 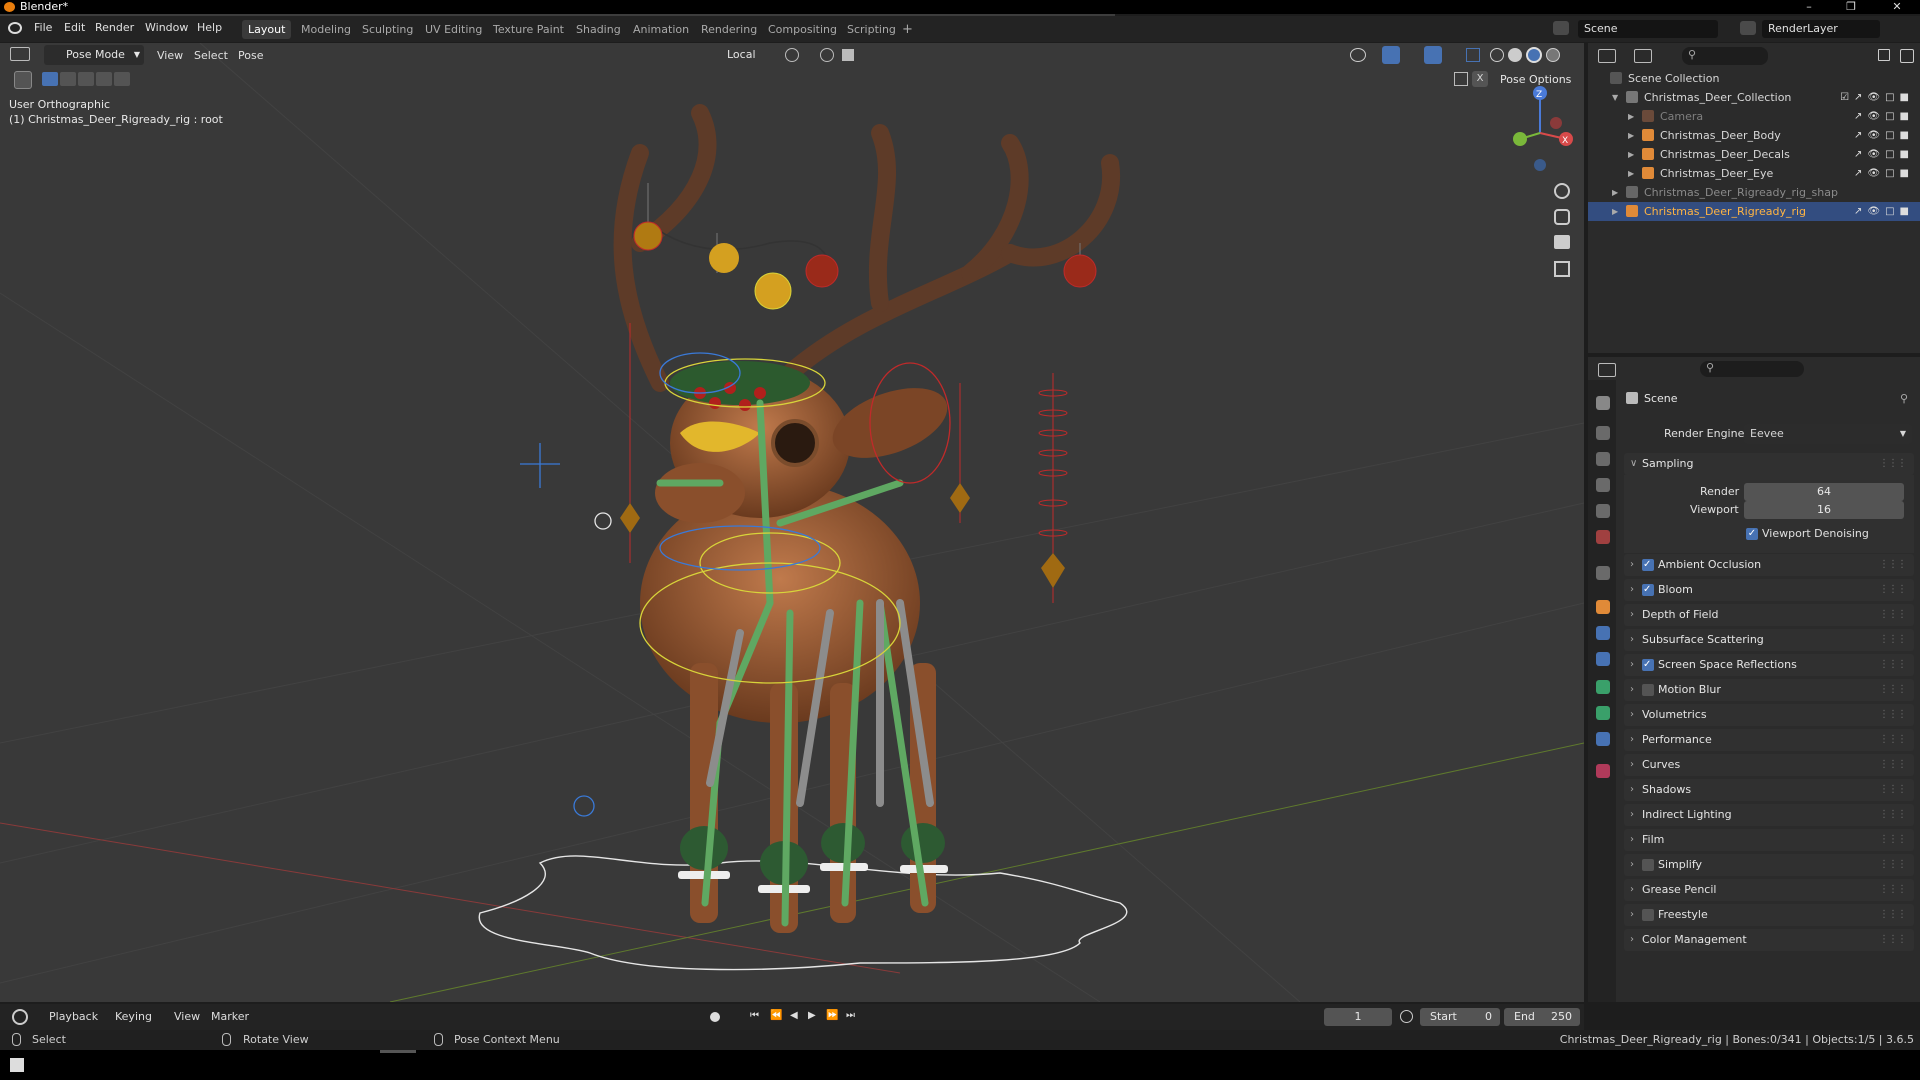 I want to click on tab-animation: Animation, so click(x=661, y=29).